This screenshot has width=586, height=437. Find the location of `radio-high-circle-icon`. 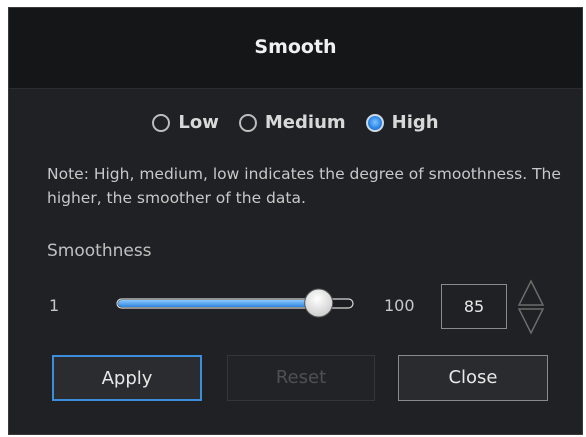

radio-high-circle-icon is located at coordinates (374, 122).